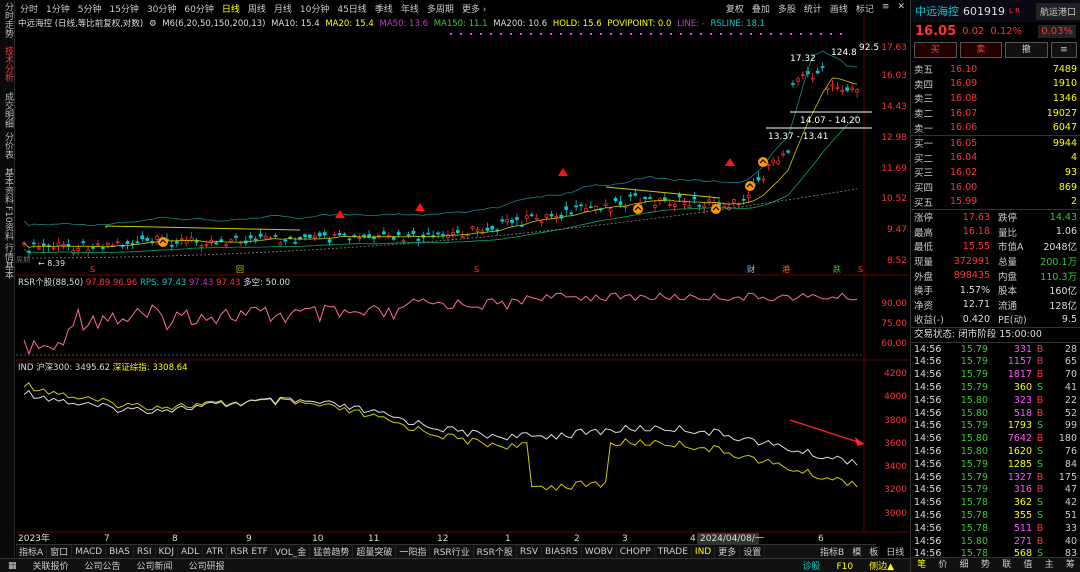 The width and height of the screenshot is (1080, 572). I want to click on asks-row: 卖一 16.06 6047, so click(995, 127).